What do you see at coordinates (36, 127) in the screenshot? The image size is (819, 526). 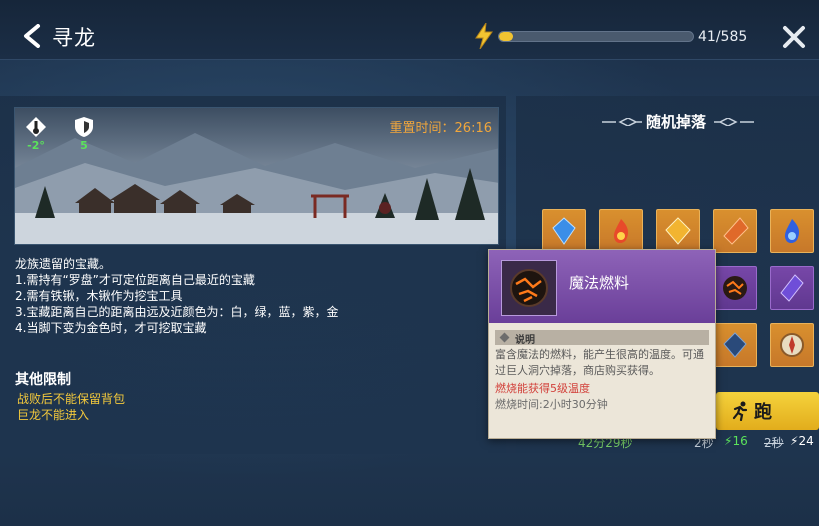 I see `thermometer-icon` at bounding box center [36, 127].